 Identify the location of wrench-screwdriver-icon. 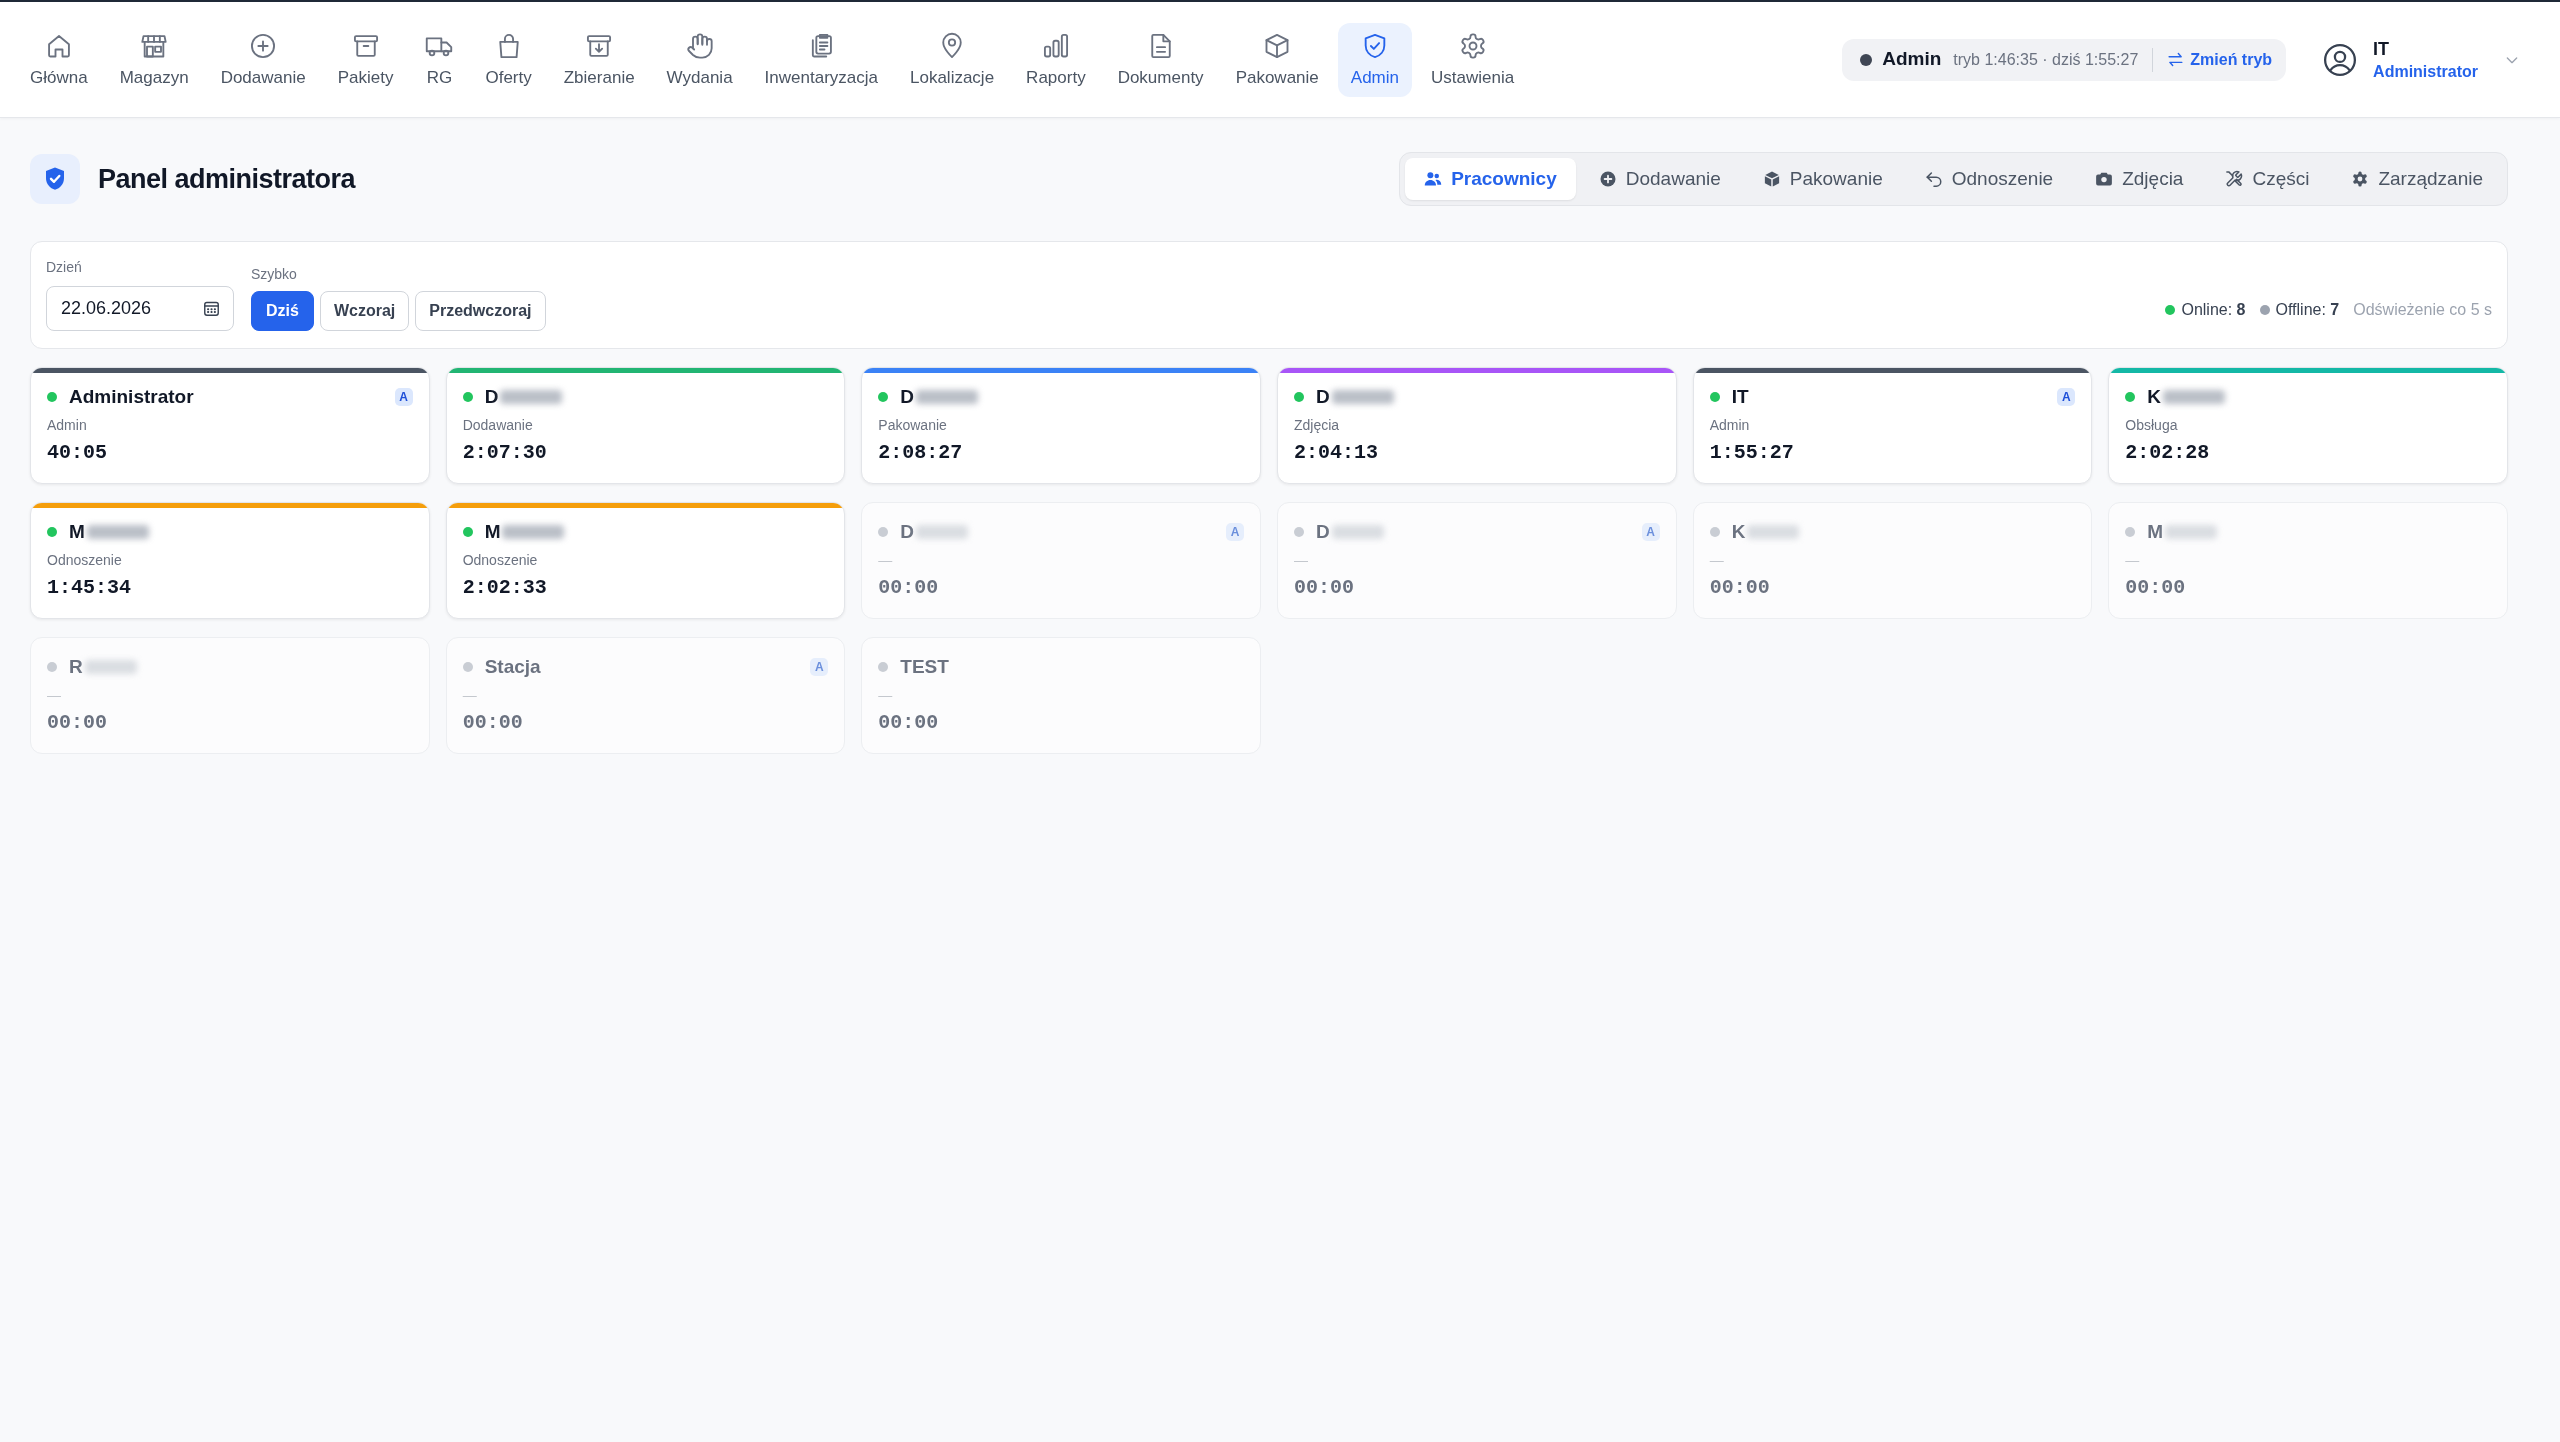
(2234, 179).